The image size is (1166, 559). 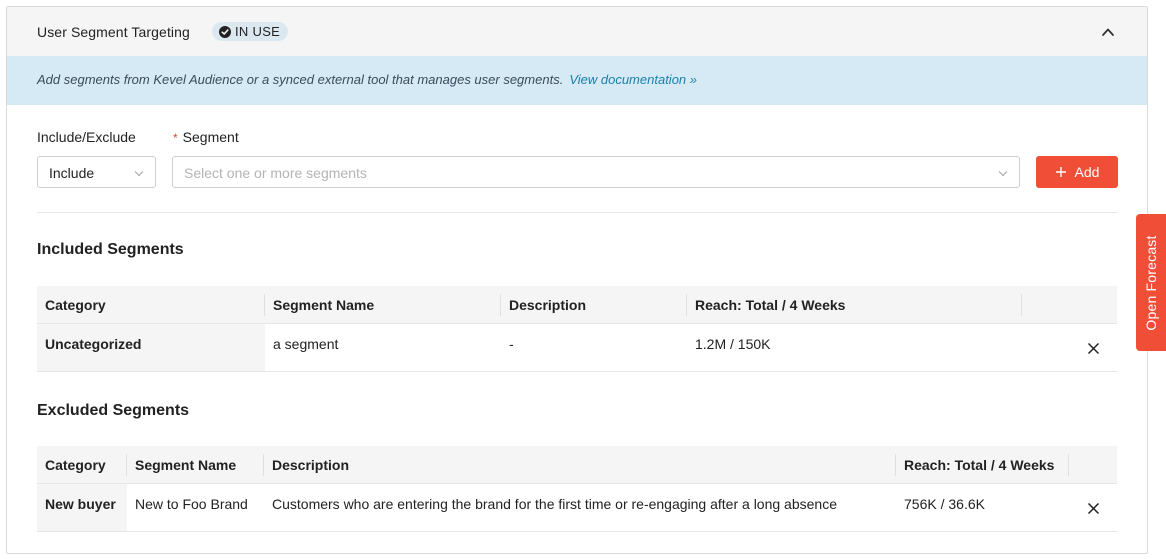 I want to click on segment-reach: 1.2M / 150K, so click(x=733, y=344).